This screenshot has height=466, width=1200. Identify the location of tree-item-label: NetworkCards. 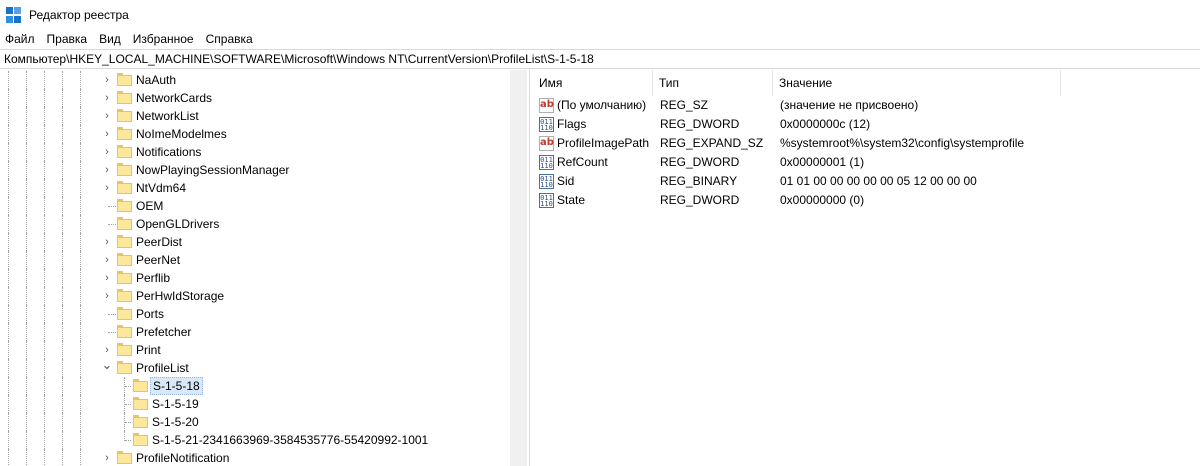
(174, 98).